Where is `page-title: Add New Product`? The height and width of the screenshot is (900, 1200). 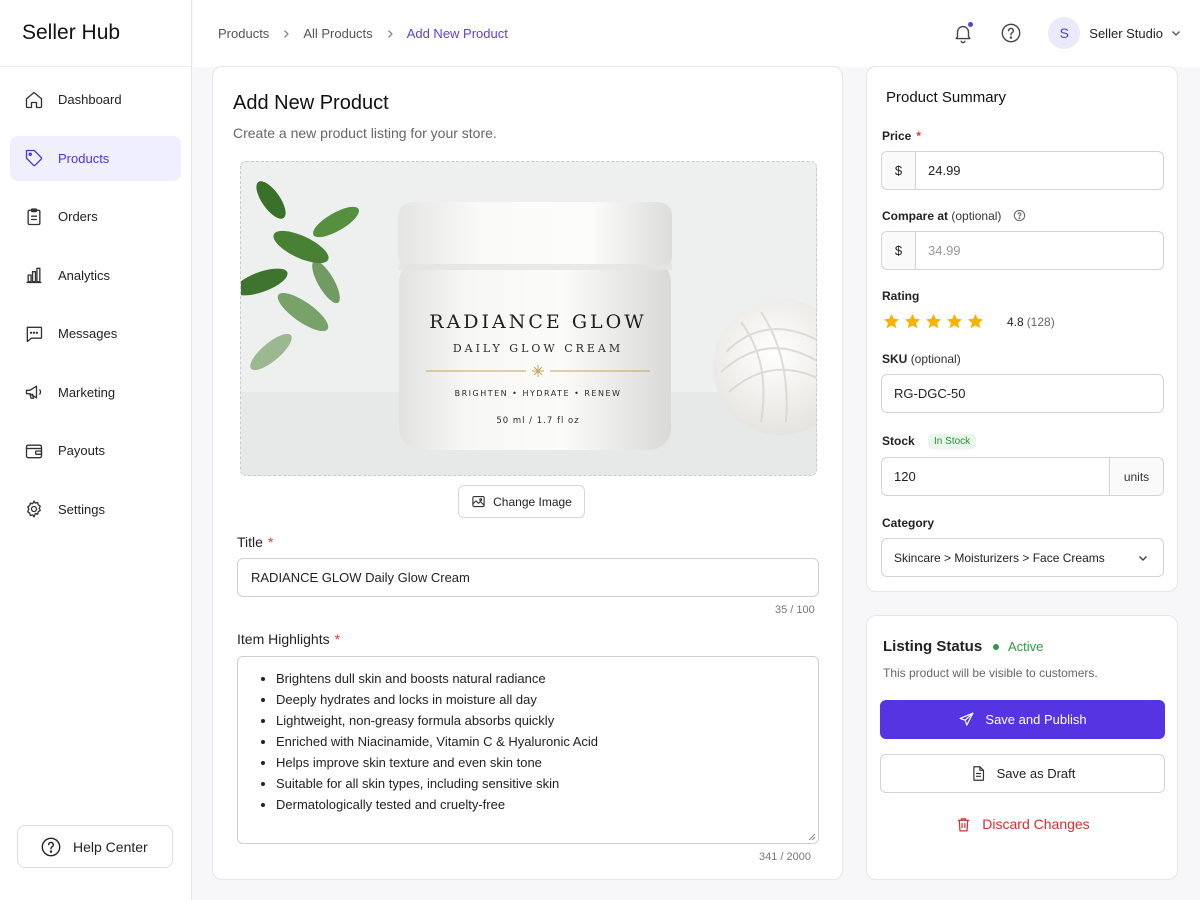
page-title: Add New Product is located at coordinates (311, 103).